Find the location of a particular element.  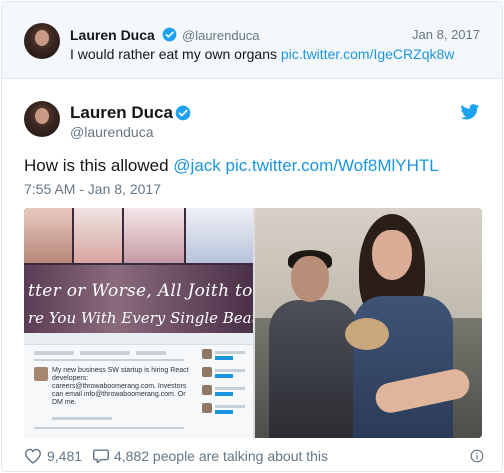

reply-bubble-icon is located at coordinates (101, 456).